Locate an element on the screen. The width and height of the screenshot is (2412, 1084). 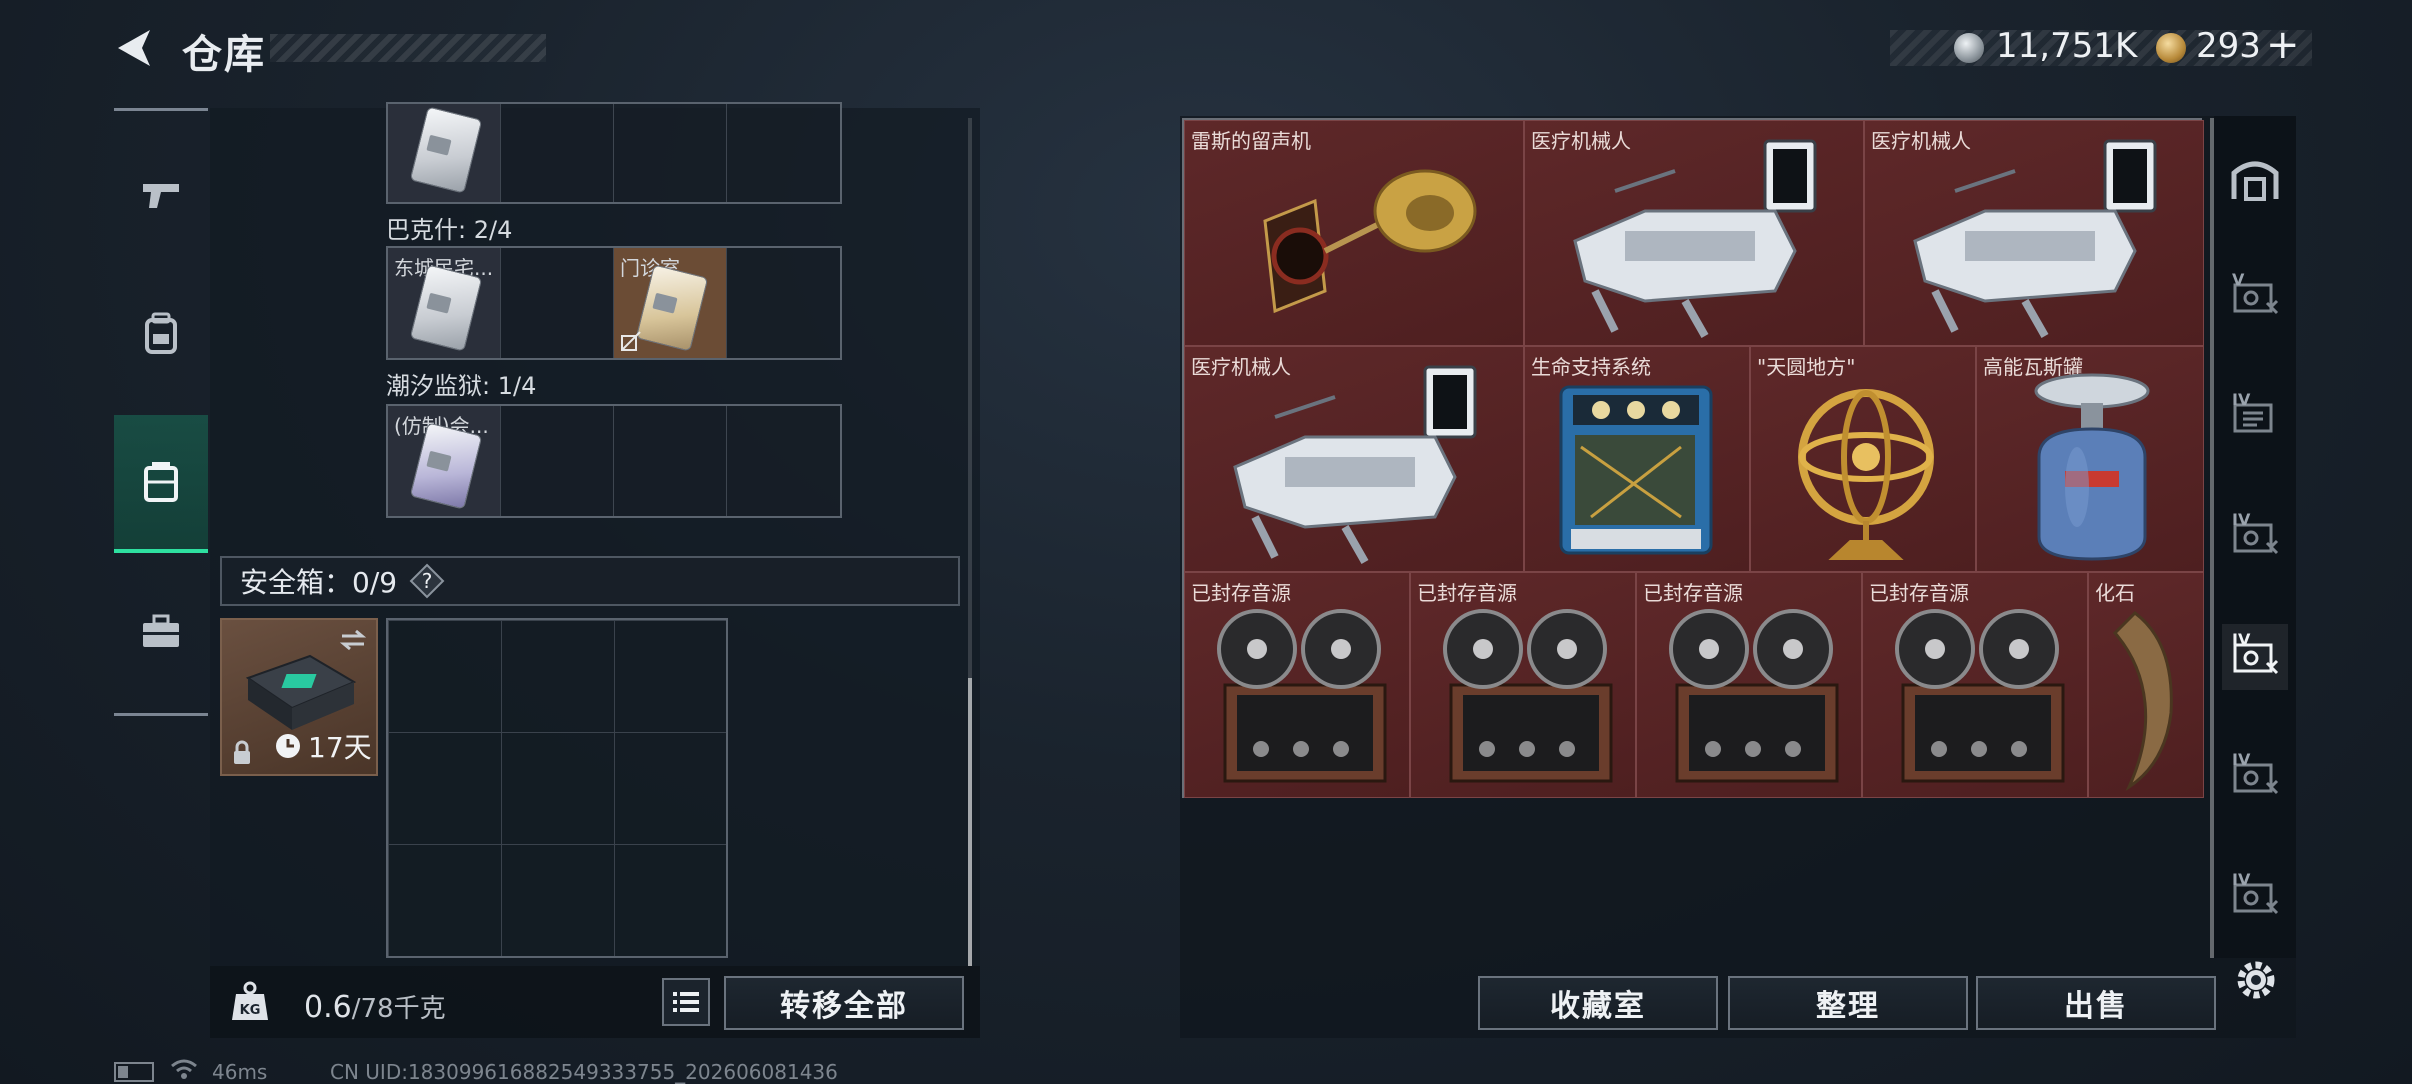
container-icon is located at coordinates (161, 482).